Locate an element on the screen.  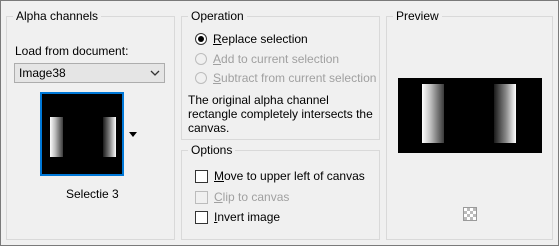
radio-replace-label: Replace selection is located at coordinates (260, 39).